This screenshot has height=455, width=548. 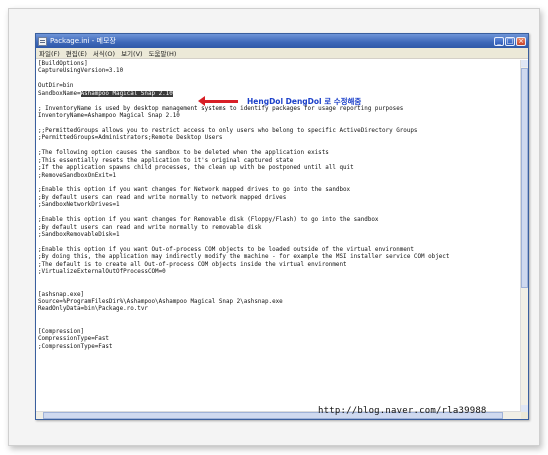 What do you see at coordinates (510, 41) in the screenshot?
I see `maximize-button: □` at bounding box center [510, 41].